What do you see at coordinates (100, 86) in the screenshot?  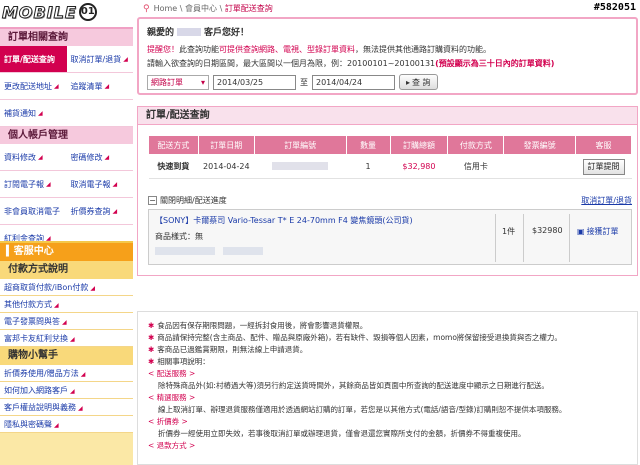 I see `sidebar-item-tracking-list: 追蹤清單 ◢` at bounding box center [100, 86].